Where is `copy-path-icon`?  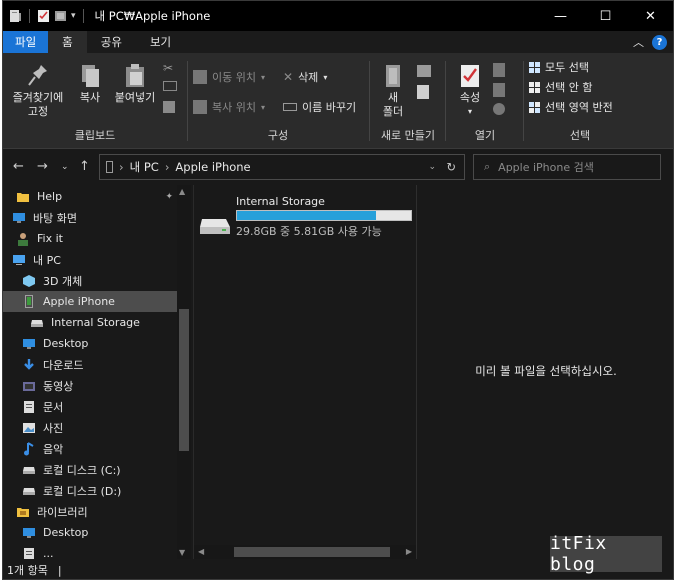
copy-path-icon is located at coordinates (170, 86).